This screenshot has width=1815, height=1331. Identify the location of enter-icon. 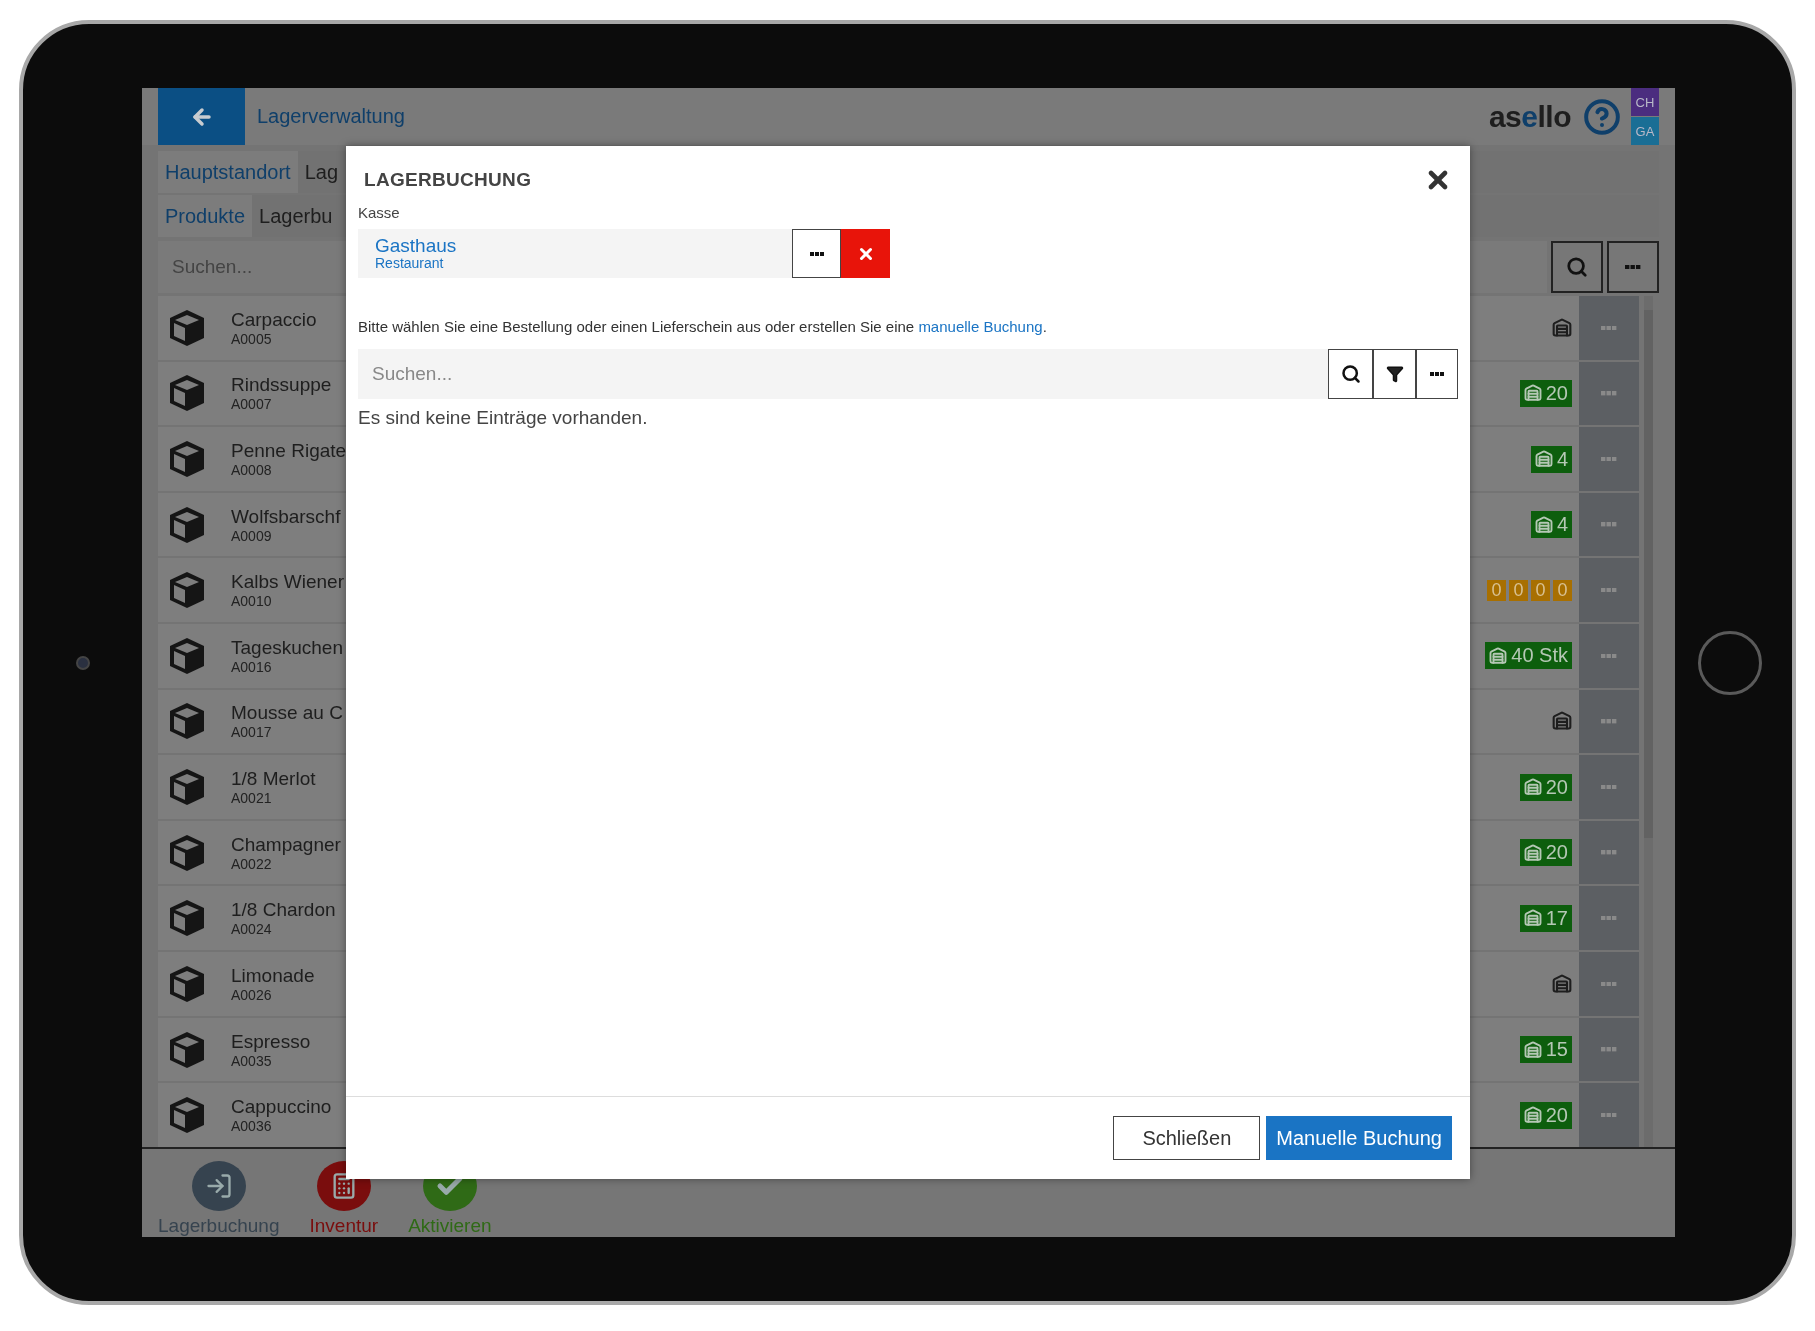
(218, 1186).